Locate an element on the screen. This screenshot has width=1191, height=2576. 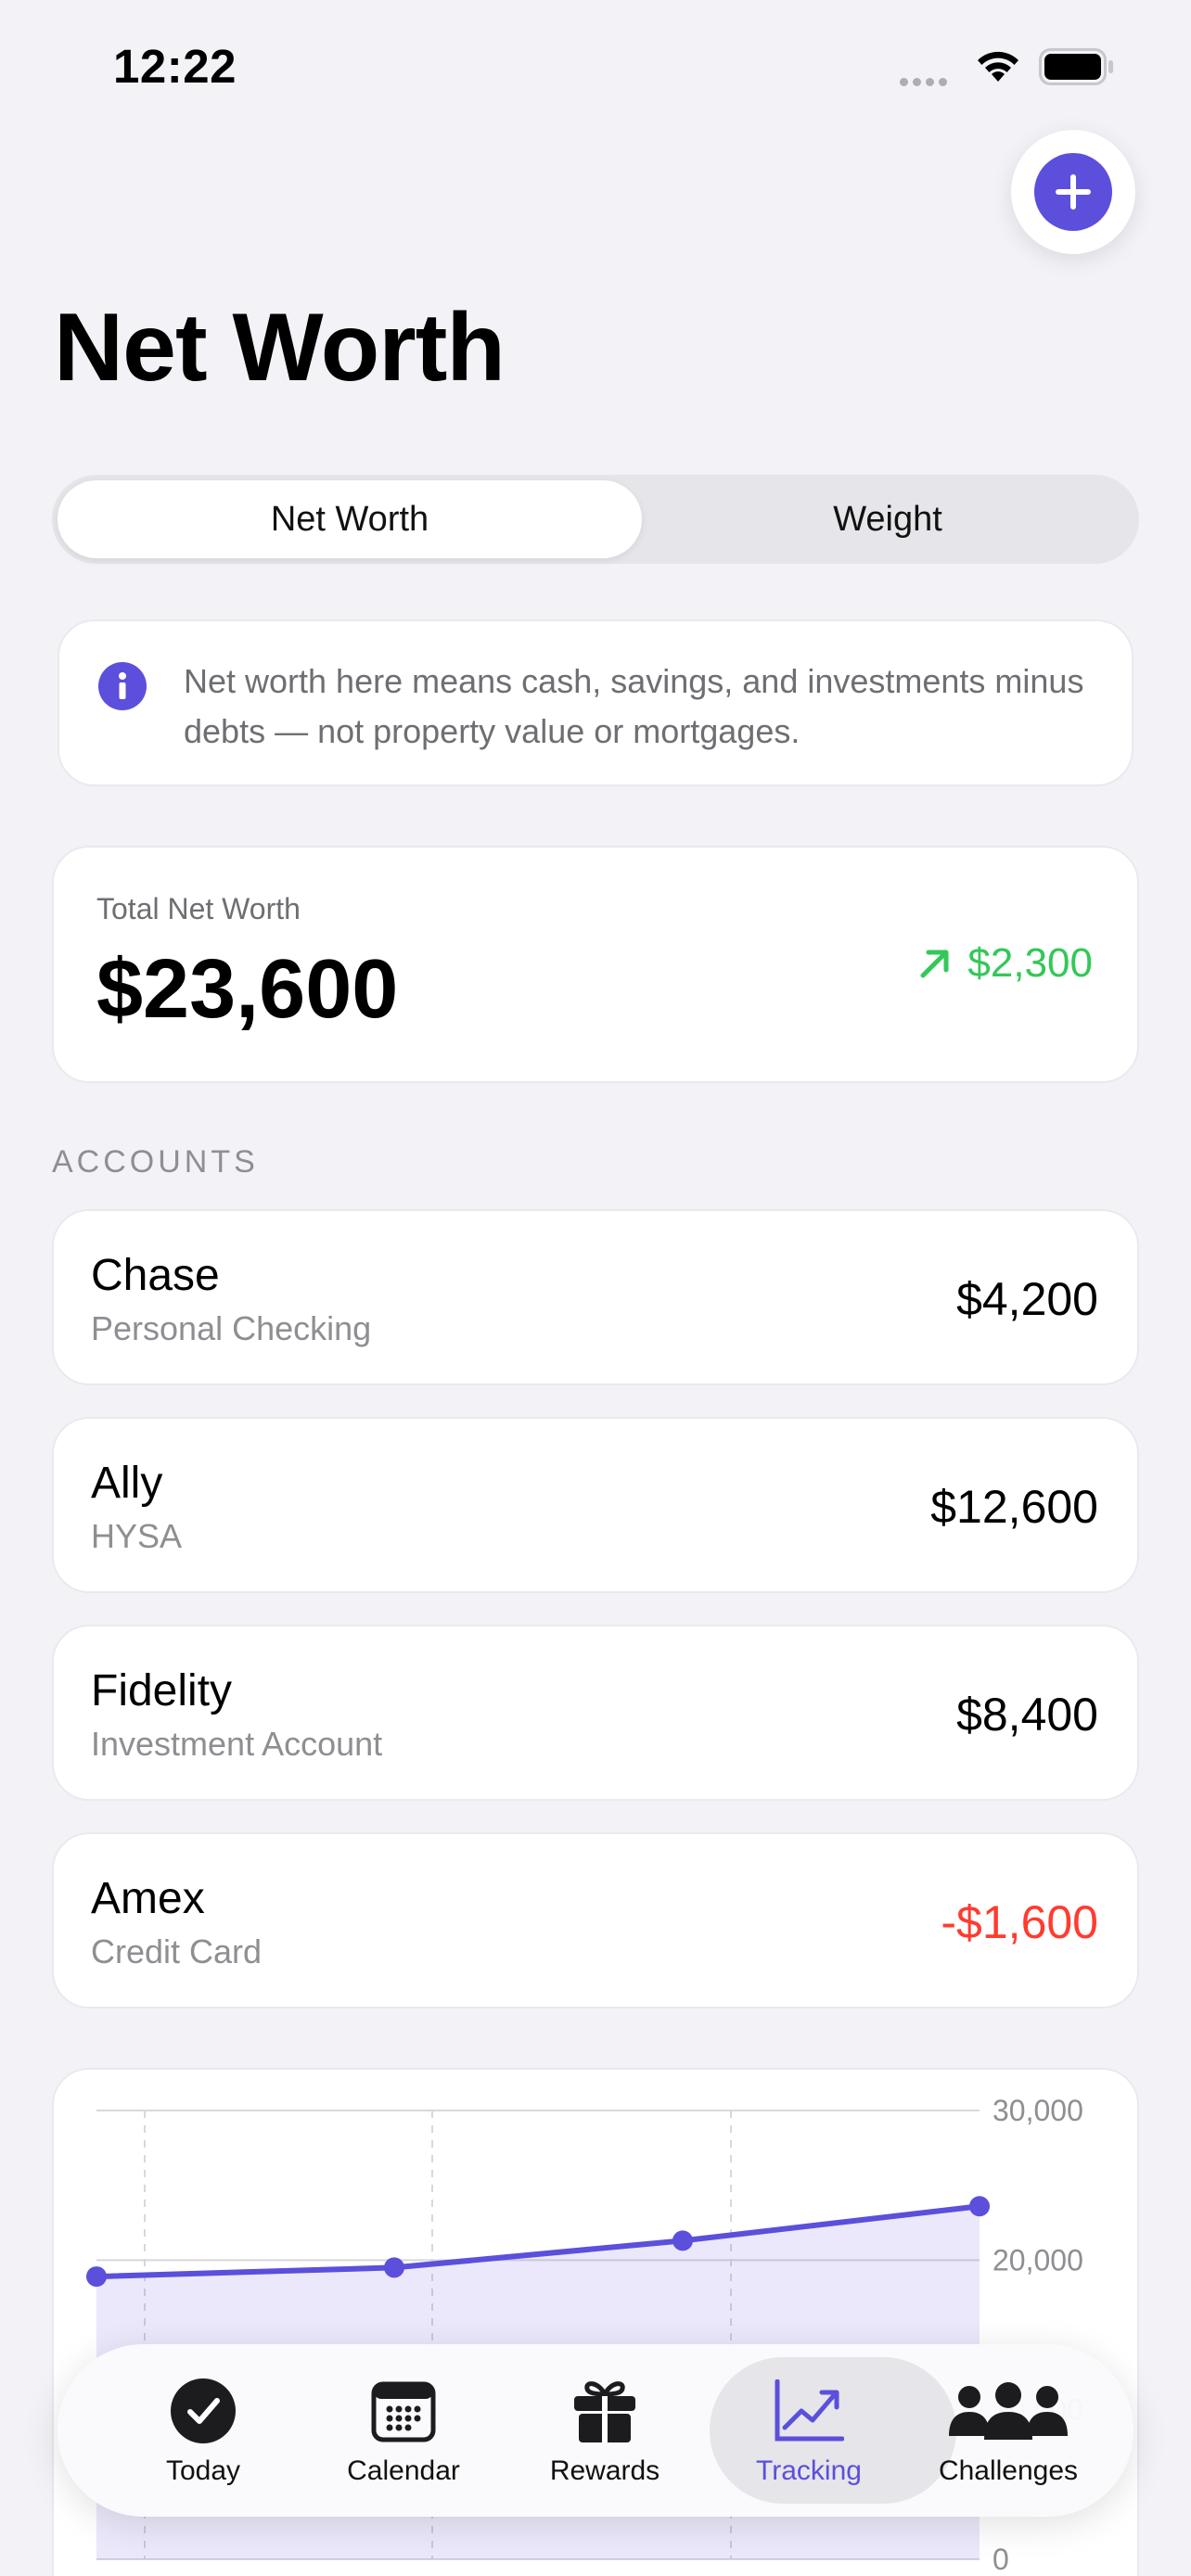
checkmark-circle-icon is located at coordinates (203, 2411).